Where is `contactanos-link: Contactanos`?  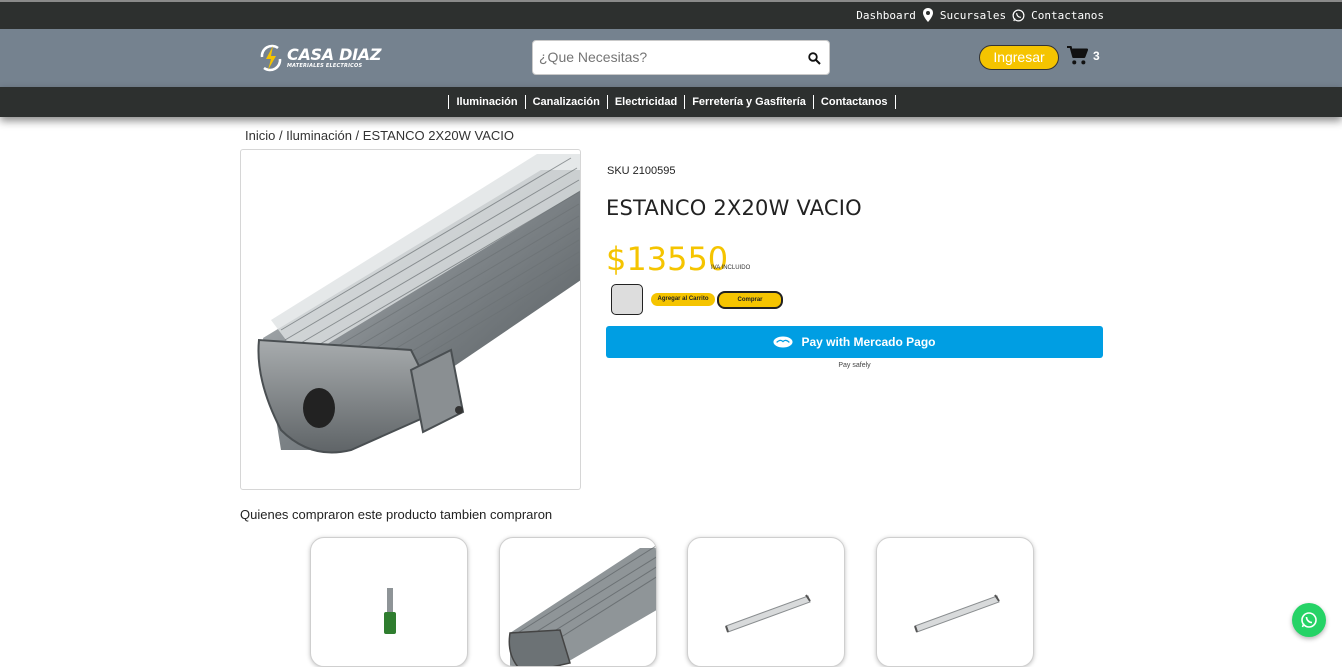
contactanos-link: Contactanos is located at coordinates (1067, 15).